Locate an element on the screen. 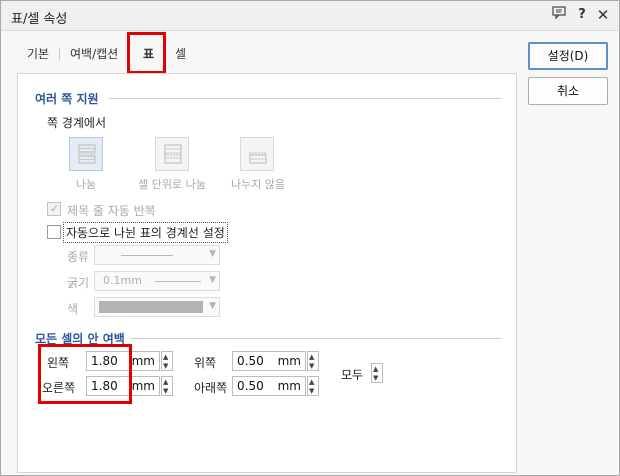 Image resolution: width=620 pixels, height=476 pixels. title-bar: 표/셀 속성 ? ✕ is located at coordinates (310, 16).